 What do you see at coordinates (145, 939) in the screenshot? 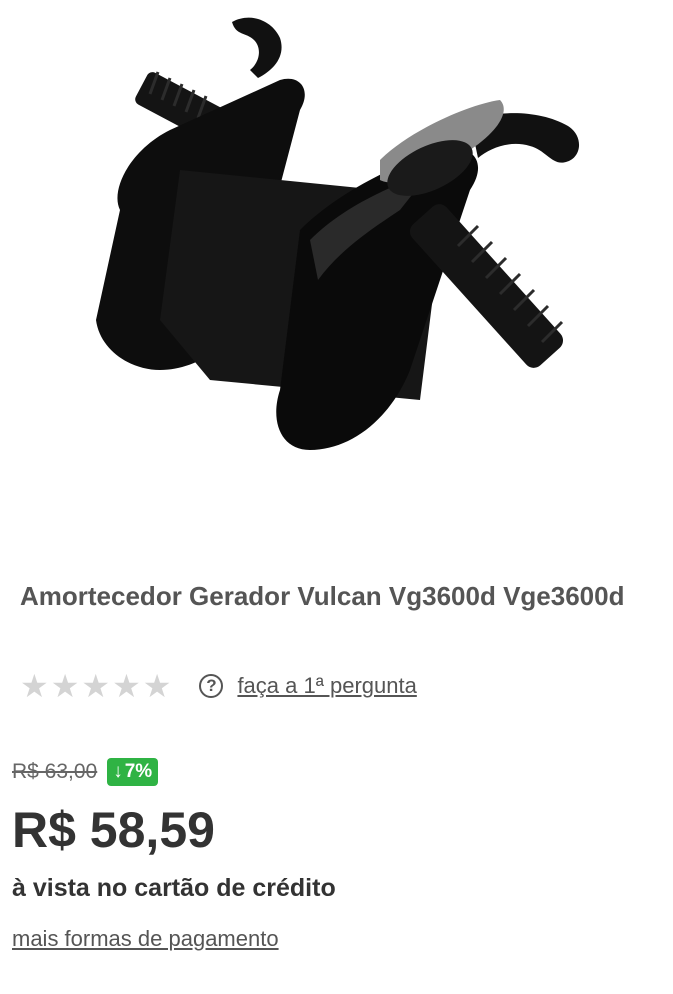
I see `more-payments-link: mais formas de pagamento` at bounding box center [145, 939].